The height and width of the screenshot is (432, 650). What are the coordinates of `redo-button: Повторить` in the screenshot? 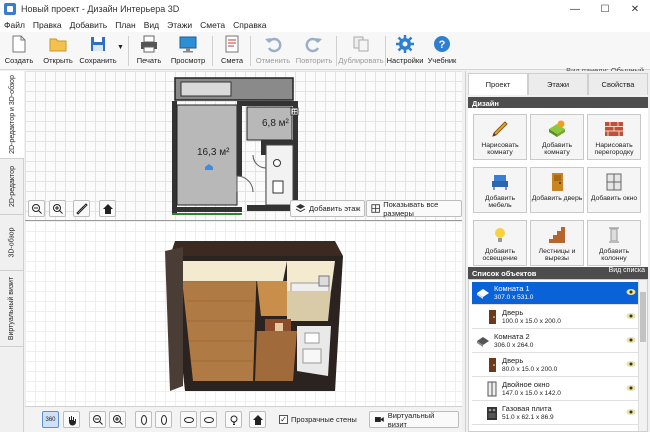 It's located at (314, 51).